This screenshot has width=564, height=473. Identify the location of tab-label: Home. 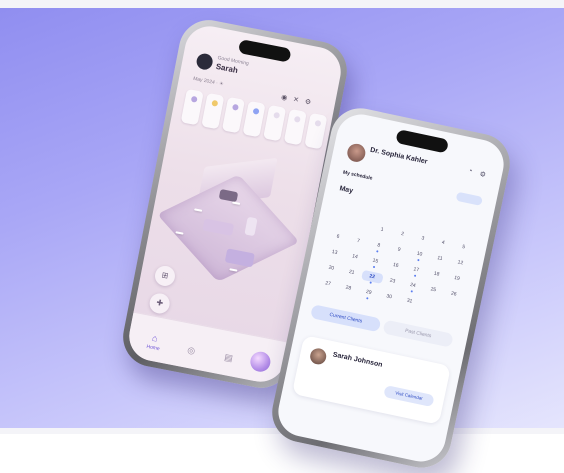
(153, 348).